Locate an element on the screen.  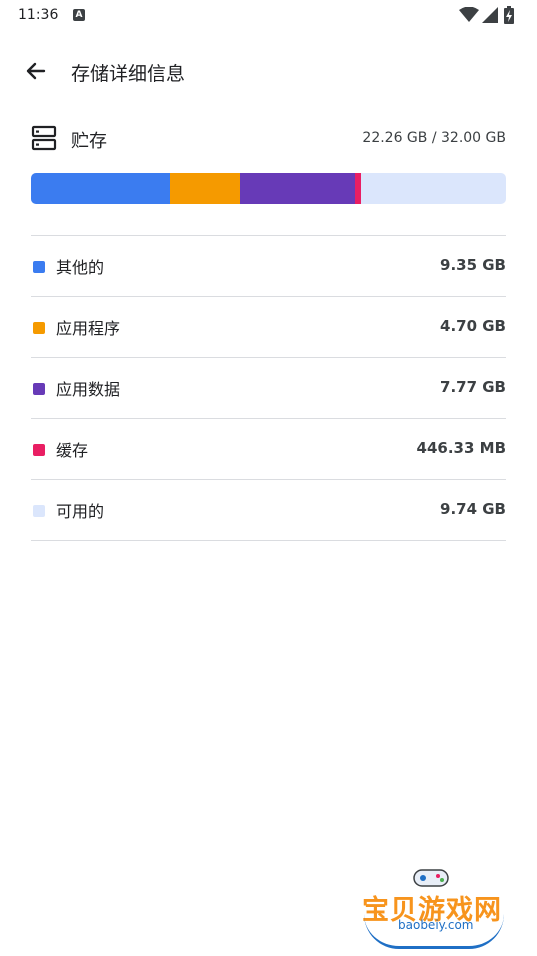
app-bar: 存储详细信息 is located at coordinates (268, 72).